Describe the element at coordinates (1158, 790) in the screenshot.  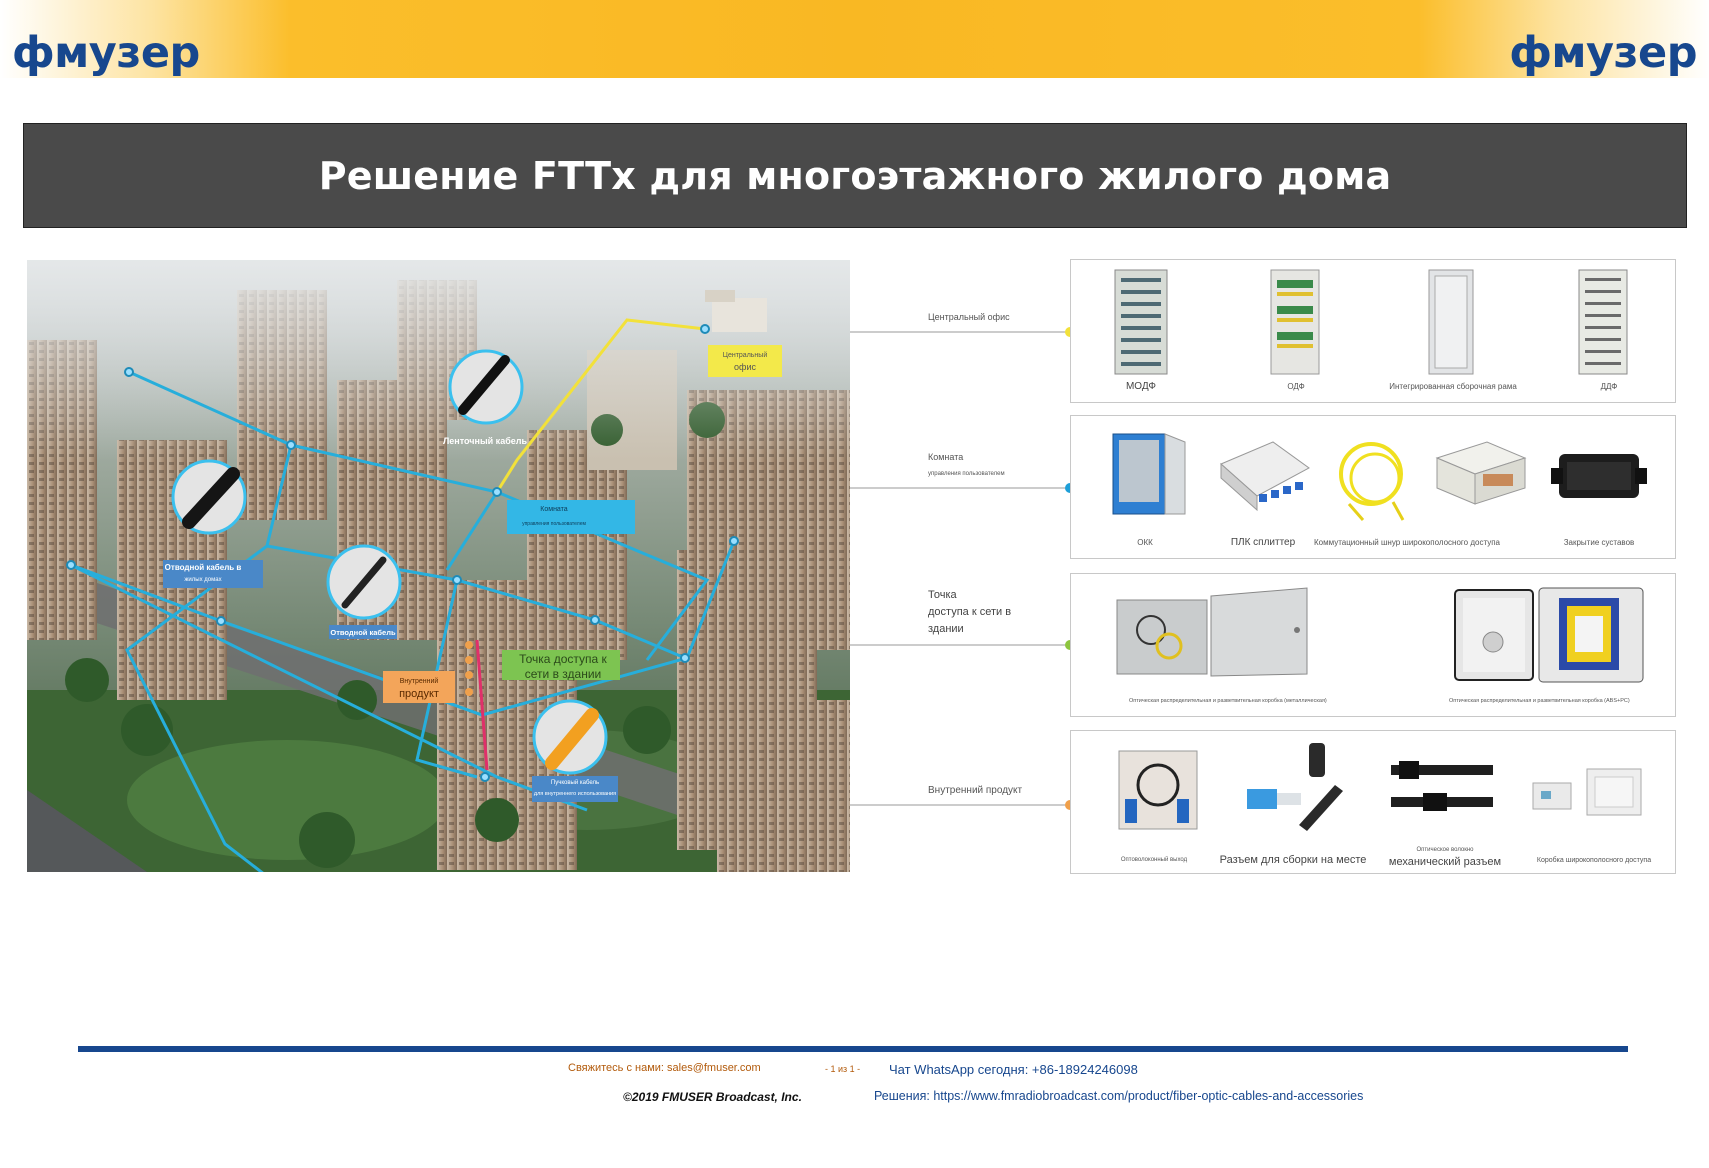
I see `fiber-outlet-image` at that location.